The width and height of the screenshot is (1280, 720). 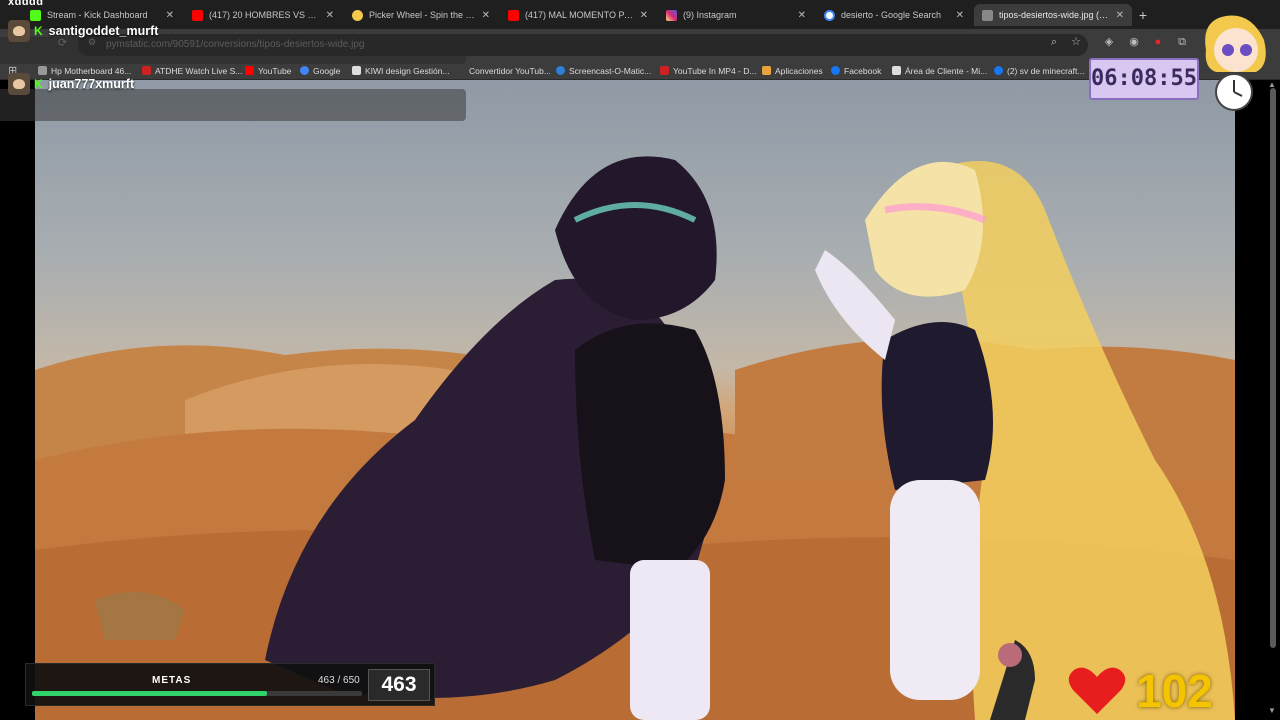 I want to click on star-icon: ☆, so click(x=1076, y=42).